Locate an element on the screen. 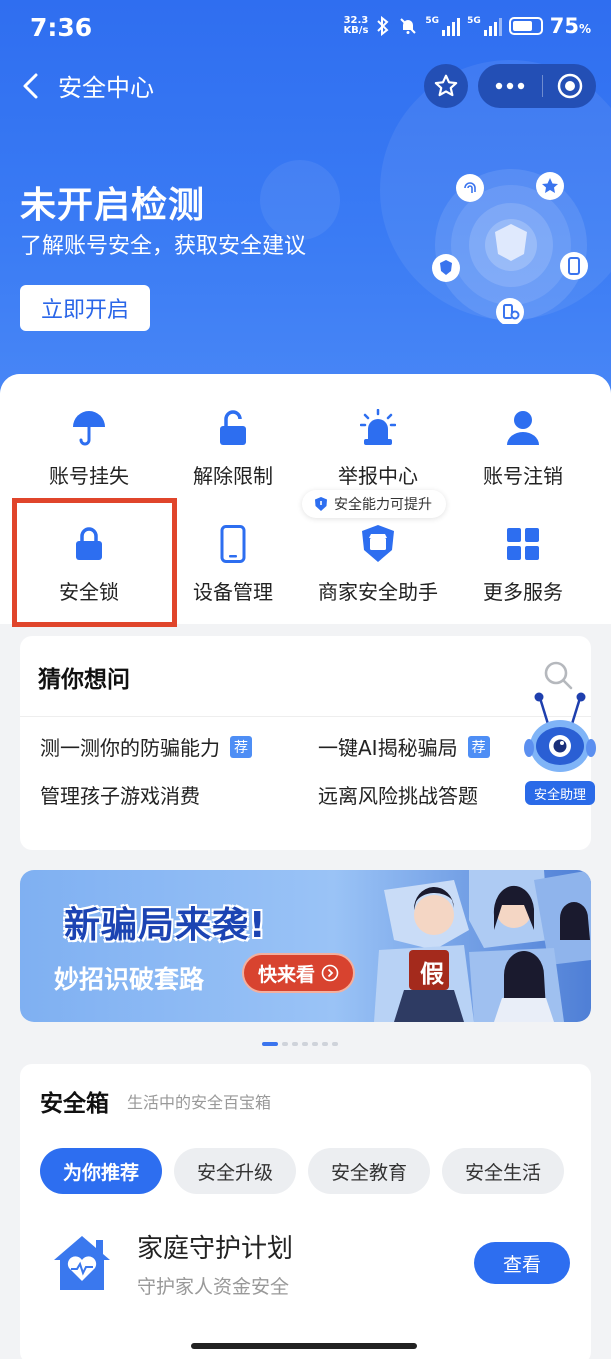 The height and width of the screenshot is (1359, 611). faq-title: 猜你想问 is located at coordinates (84, 680).